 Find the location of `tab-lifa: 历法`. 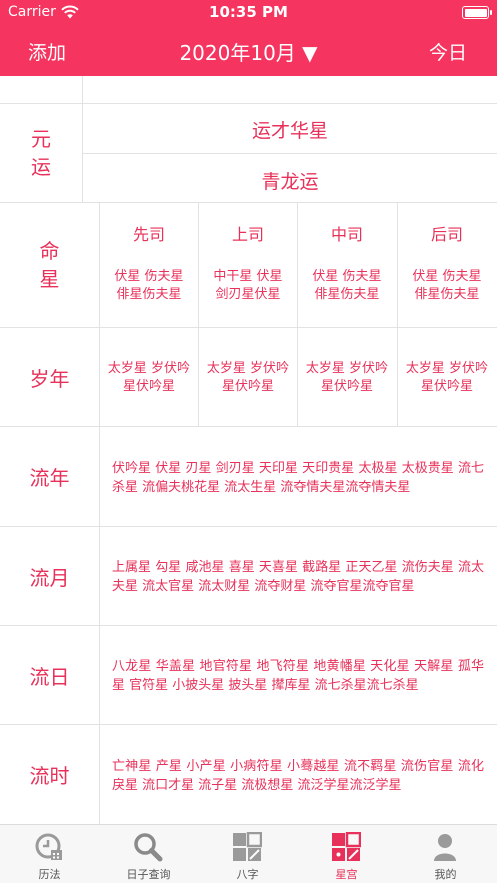

tab-lifa: 历法 is located at coordinates (49, 854).